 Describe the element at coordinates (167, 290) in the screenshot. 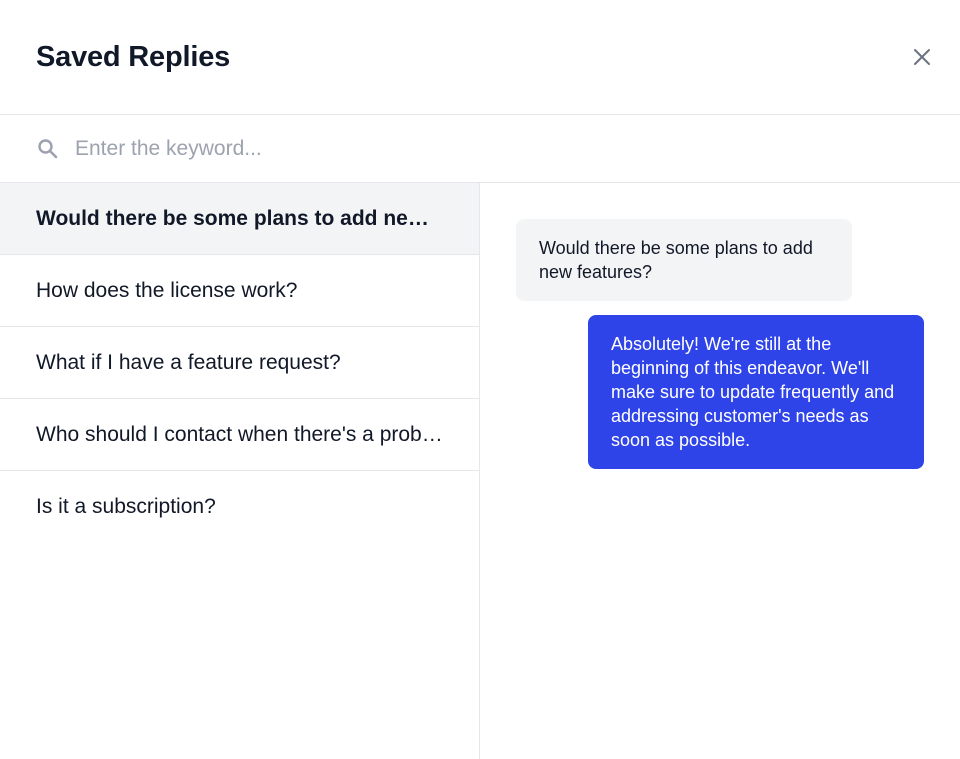

I see `list-item-label: How does the license work?` at that location.